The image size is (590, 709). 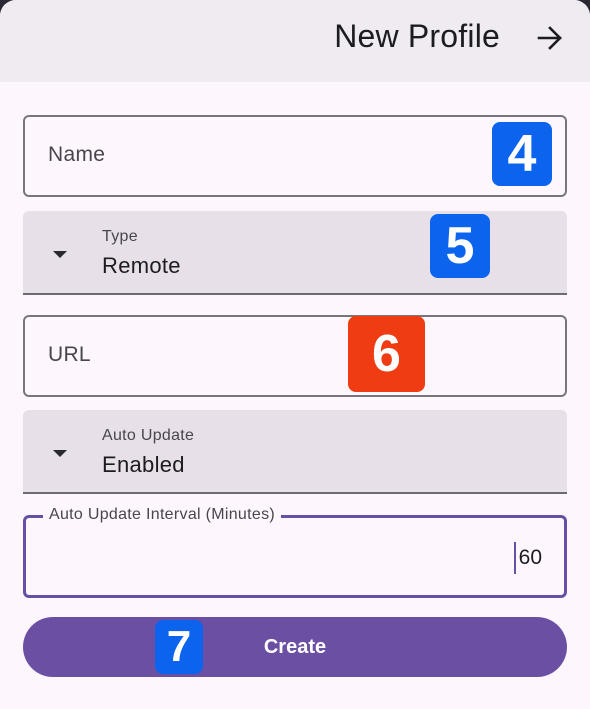 I want to click on auto-update-dropdown: Auto Update Enabled, so click(x=295, y=452).